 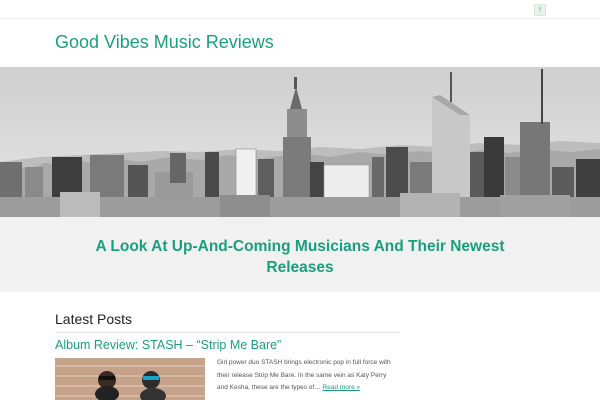 I want to click on post-thumbnail, so click(x=130, y=379).